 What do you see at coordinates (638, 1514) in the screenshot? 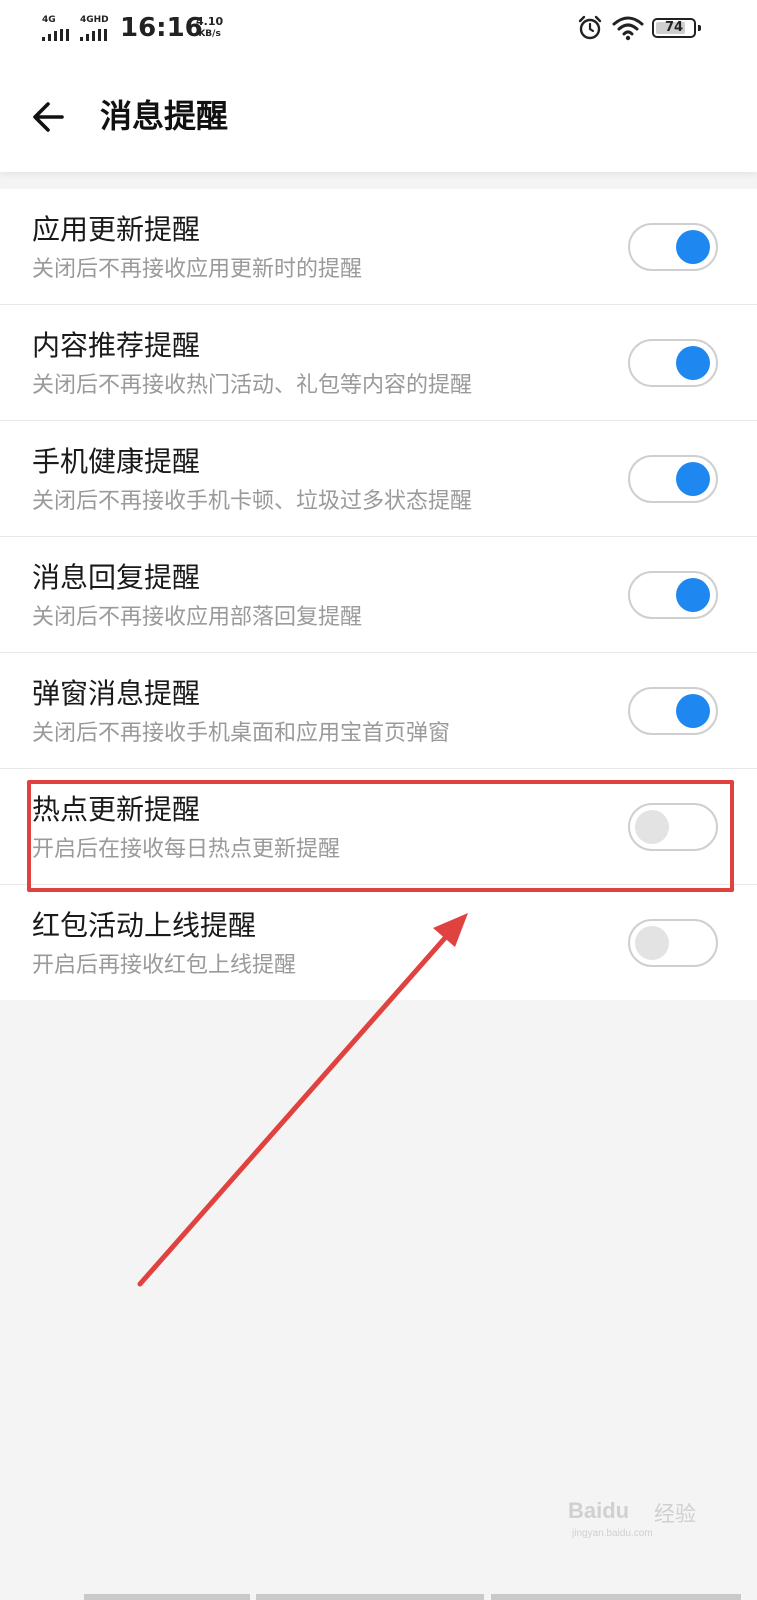
I see `baidu-watermark: Baidu 经验 jingyan.baidu.com` at bounding box center [638, 1514].